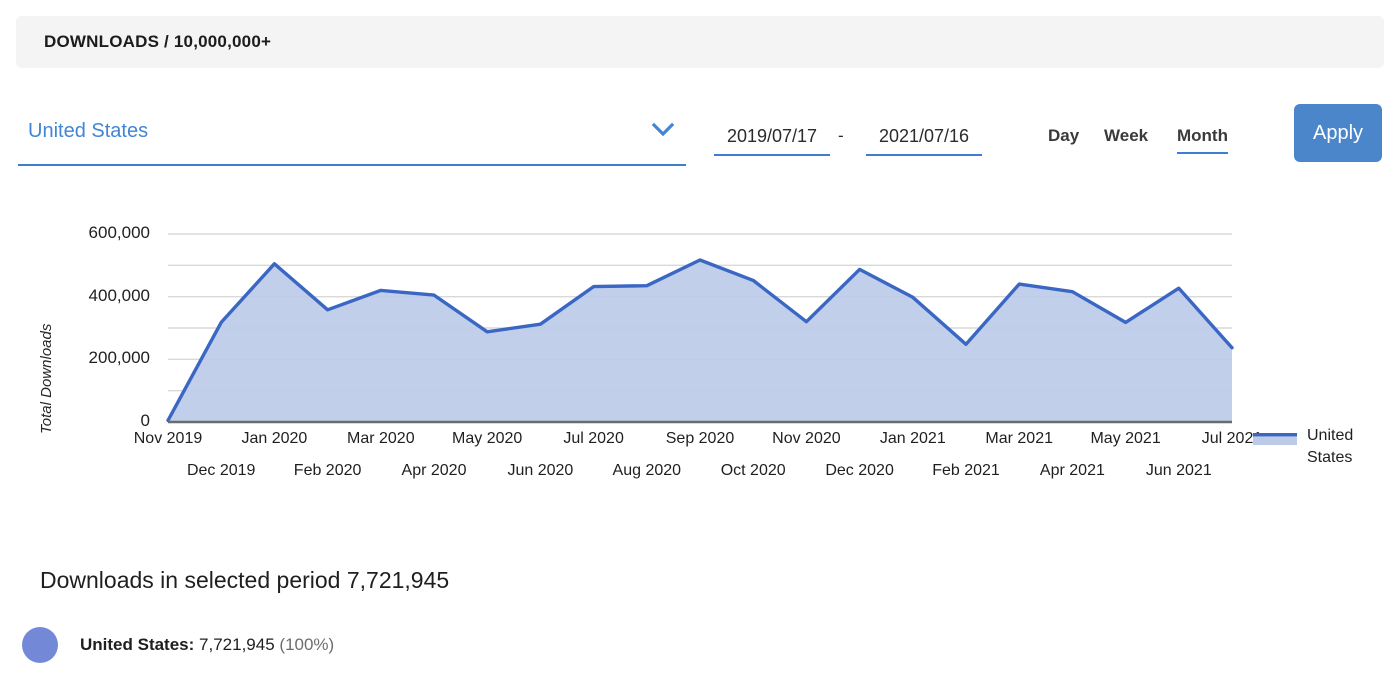 The image size is (1400, 677). What do you see at coordinates (487, 438) in the screenshot?
I see `x-axis-tick: May 2020` at bounding box center [487, 438].